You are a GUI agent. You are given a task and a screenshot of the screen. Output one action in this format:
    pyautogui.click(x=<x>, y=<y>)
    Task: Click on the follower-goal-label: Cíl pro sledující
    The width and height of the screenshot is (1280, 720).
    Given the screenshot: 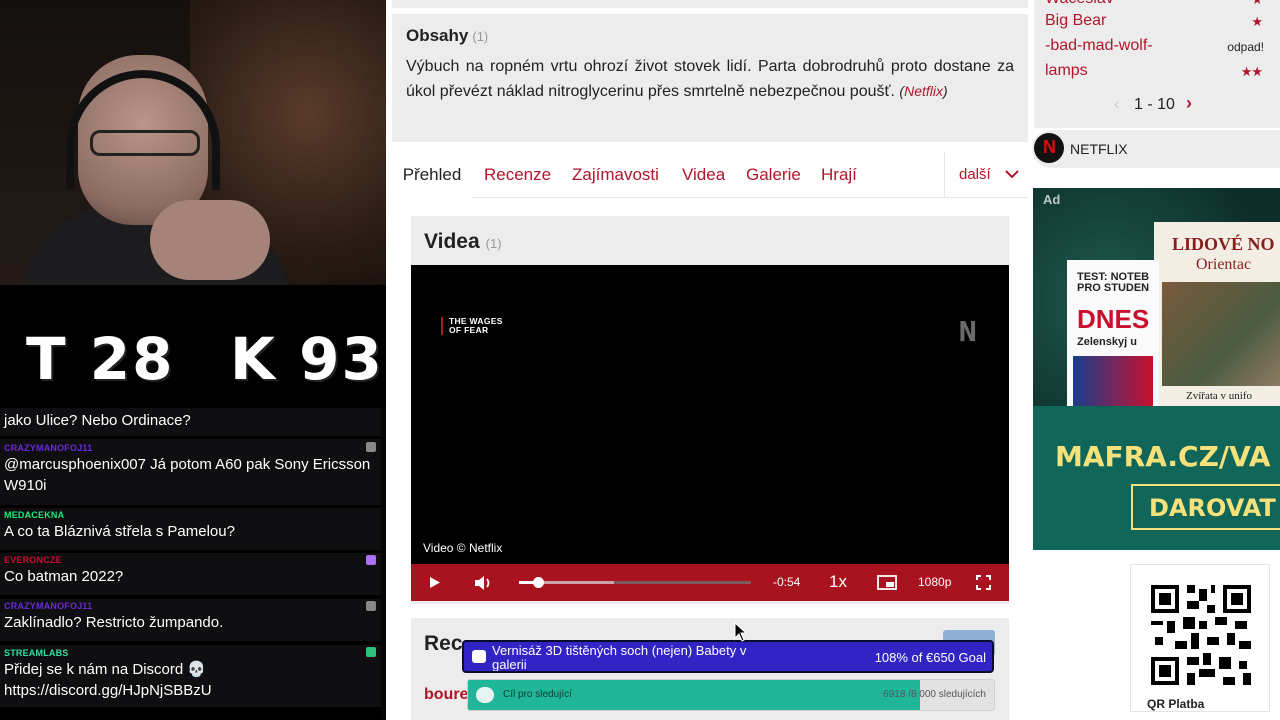 What is the action you would take?
    pyautogui.click(x=537, y=694)
    